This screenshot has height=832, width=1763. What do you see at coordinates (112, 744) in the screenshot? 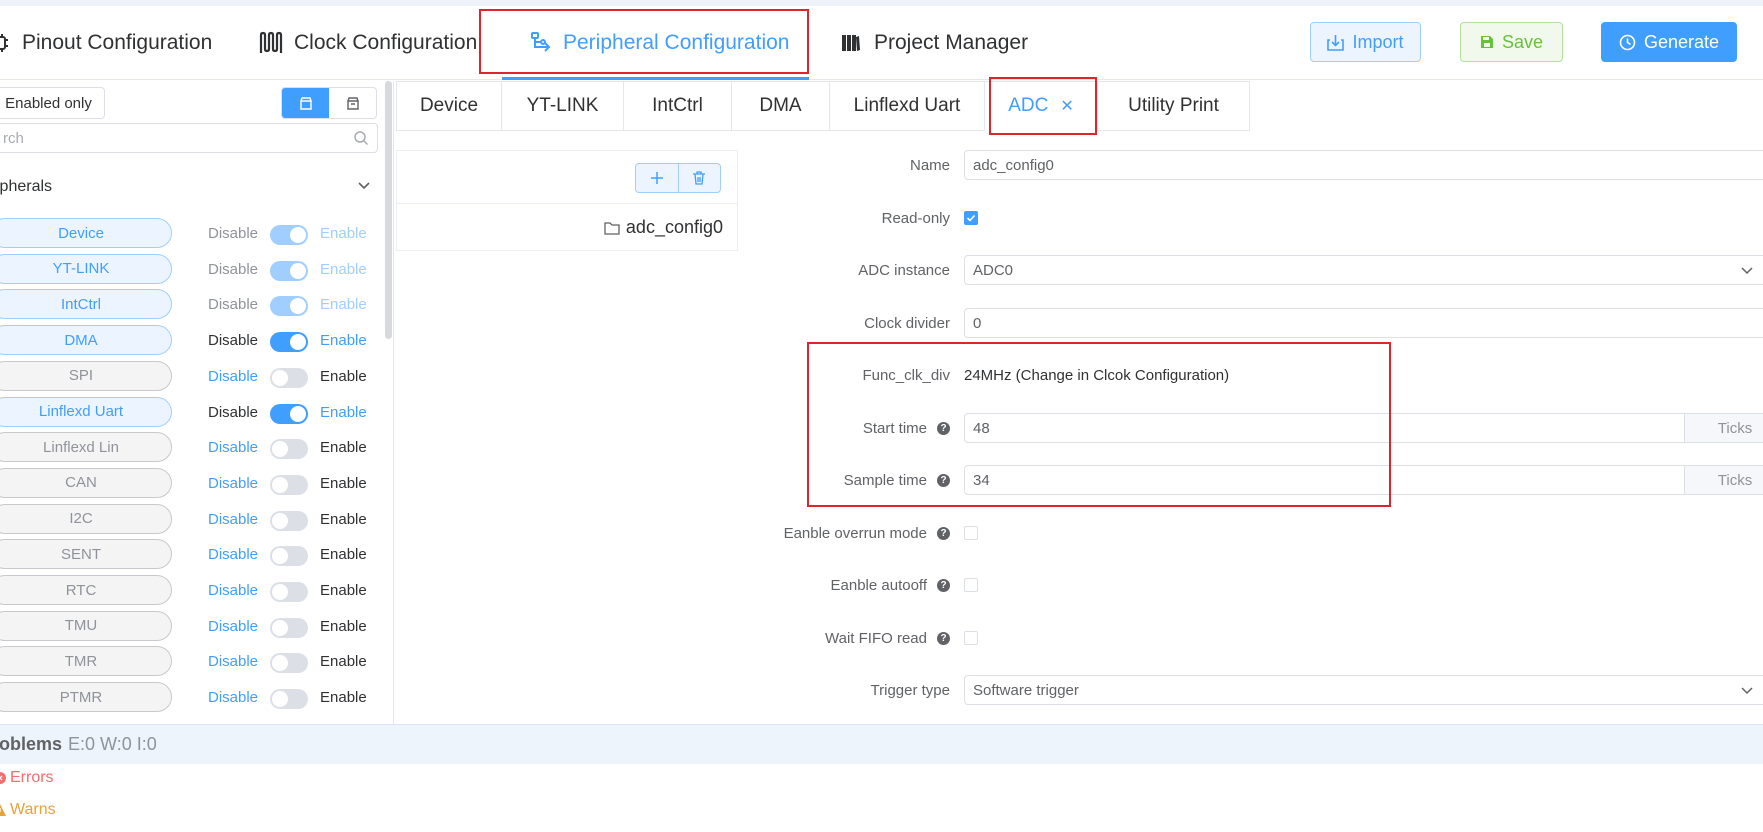
I see `problems-counts: E:0 W:0 I:0` at bounding box center [112, 744].